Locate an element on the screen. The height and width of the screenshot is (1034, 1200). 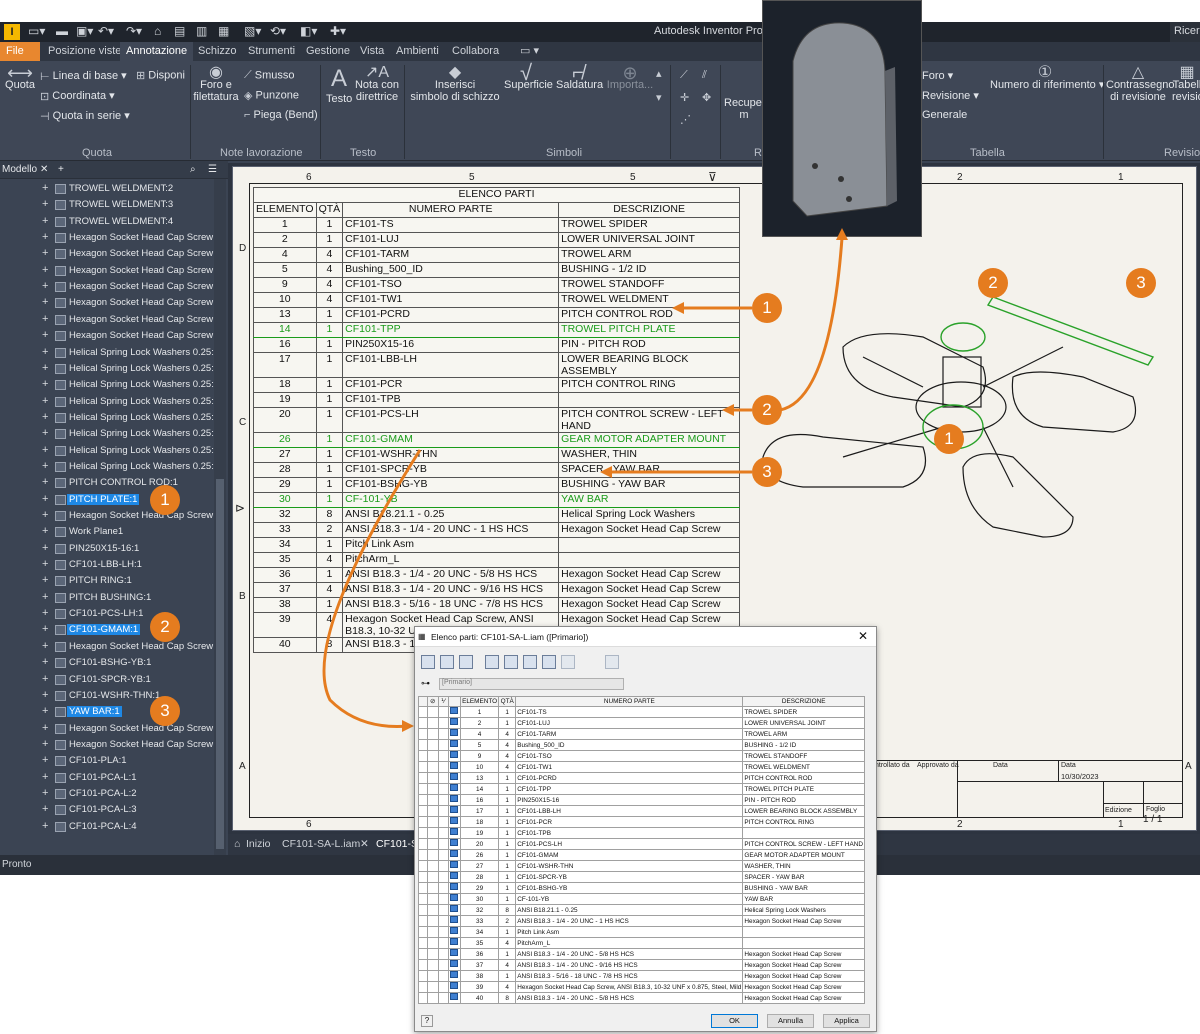
table-row: 35 4 PitchArm_L is located at coordinates (641, 943).